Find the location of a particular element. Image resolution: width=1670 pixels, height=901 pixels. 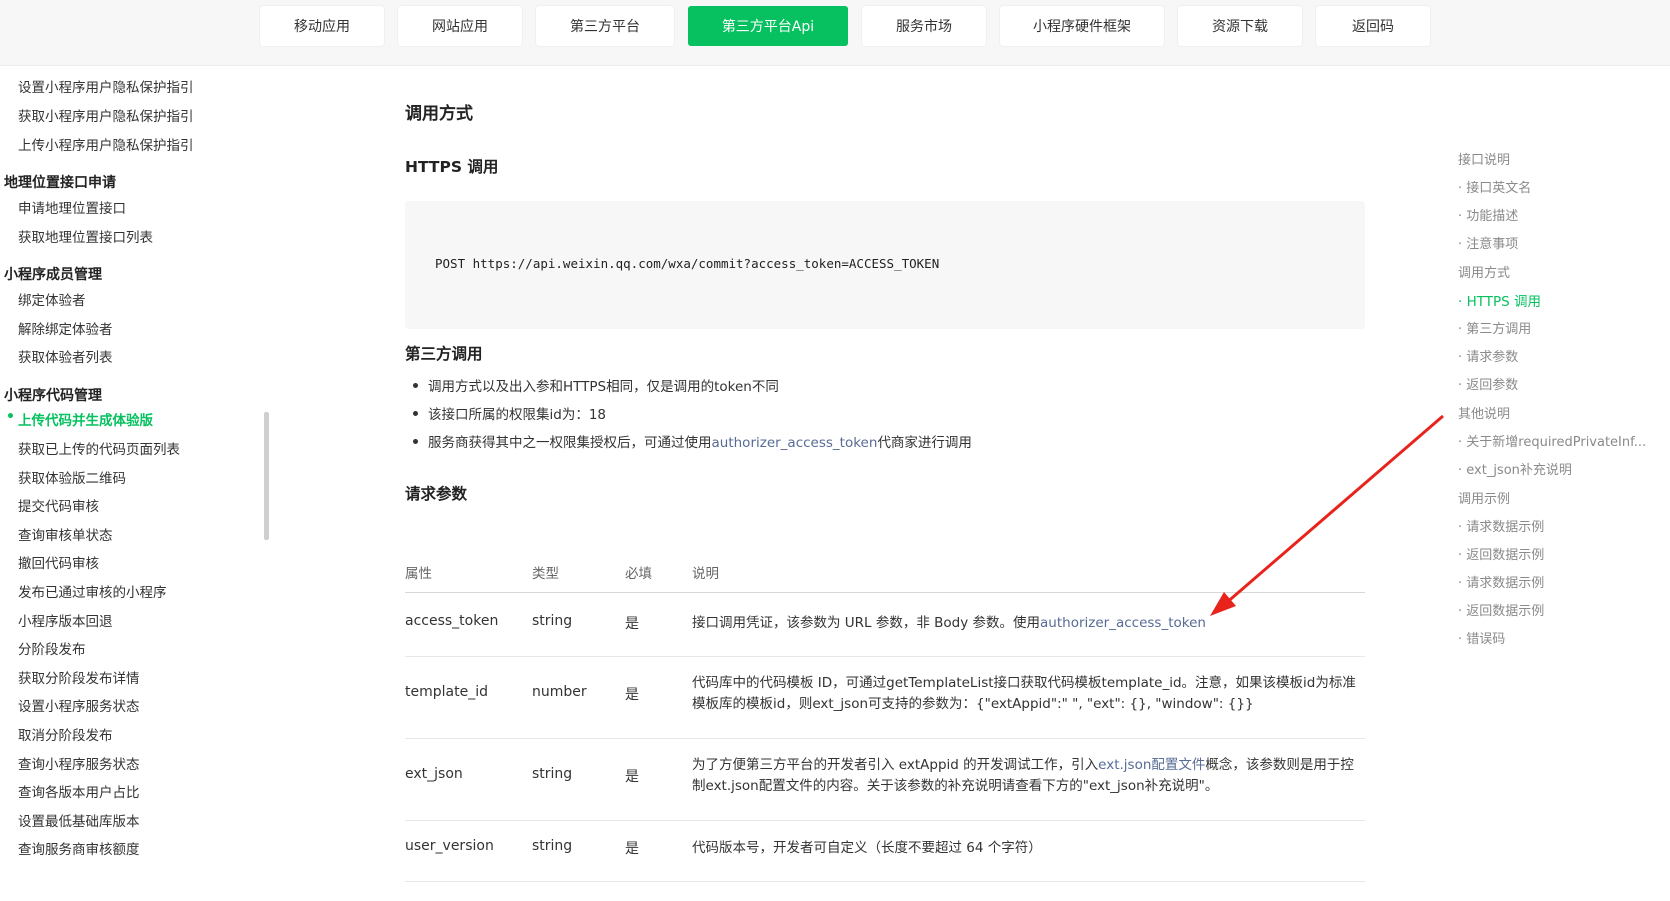

toc-item: 其他说明 is located at coordinates (1484, 412).